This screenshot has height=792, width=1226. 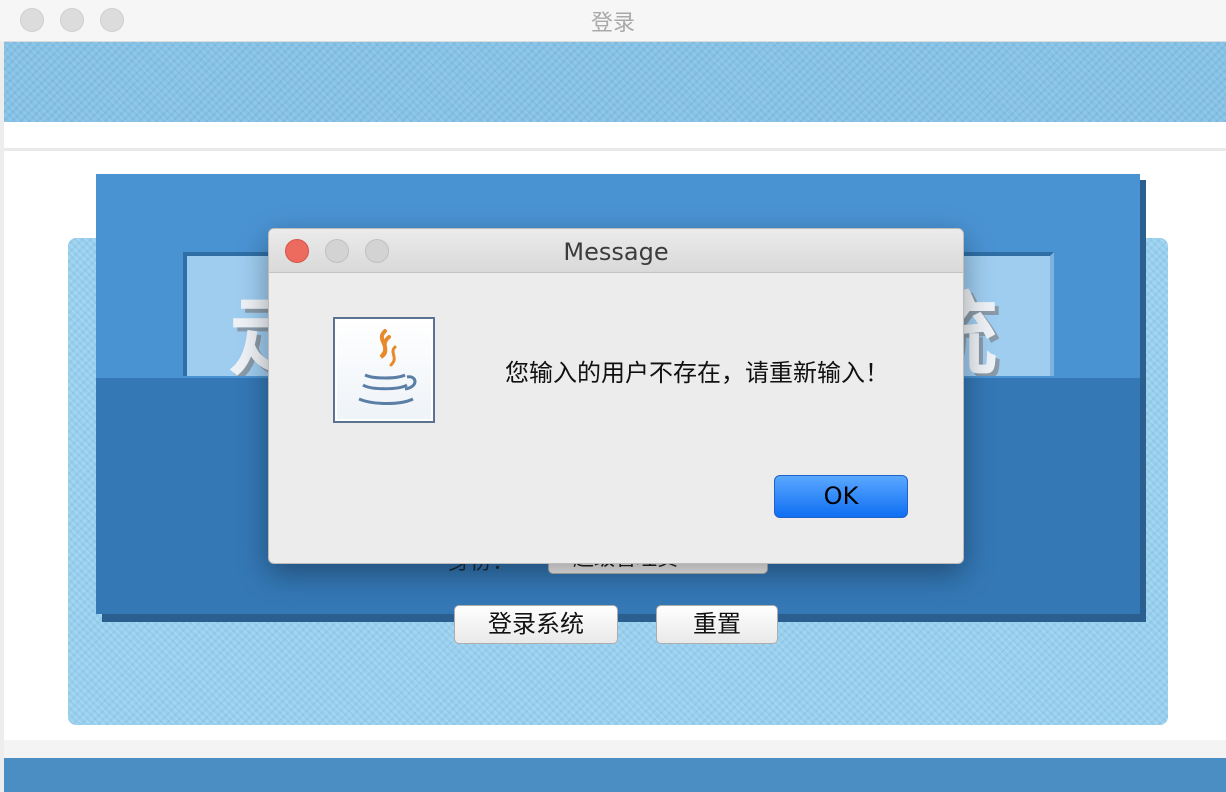 I want to click on reset-button: 重置, so click(x=717, y=624).